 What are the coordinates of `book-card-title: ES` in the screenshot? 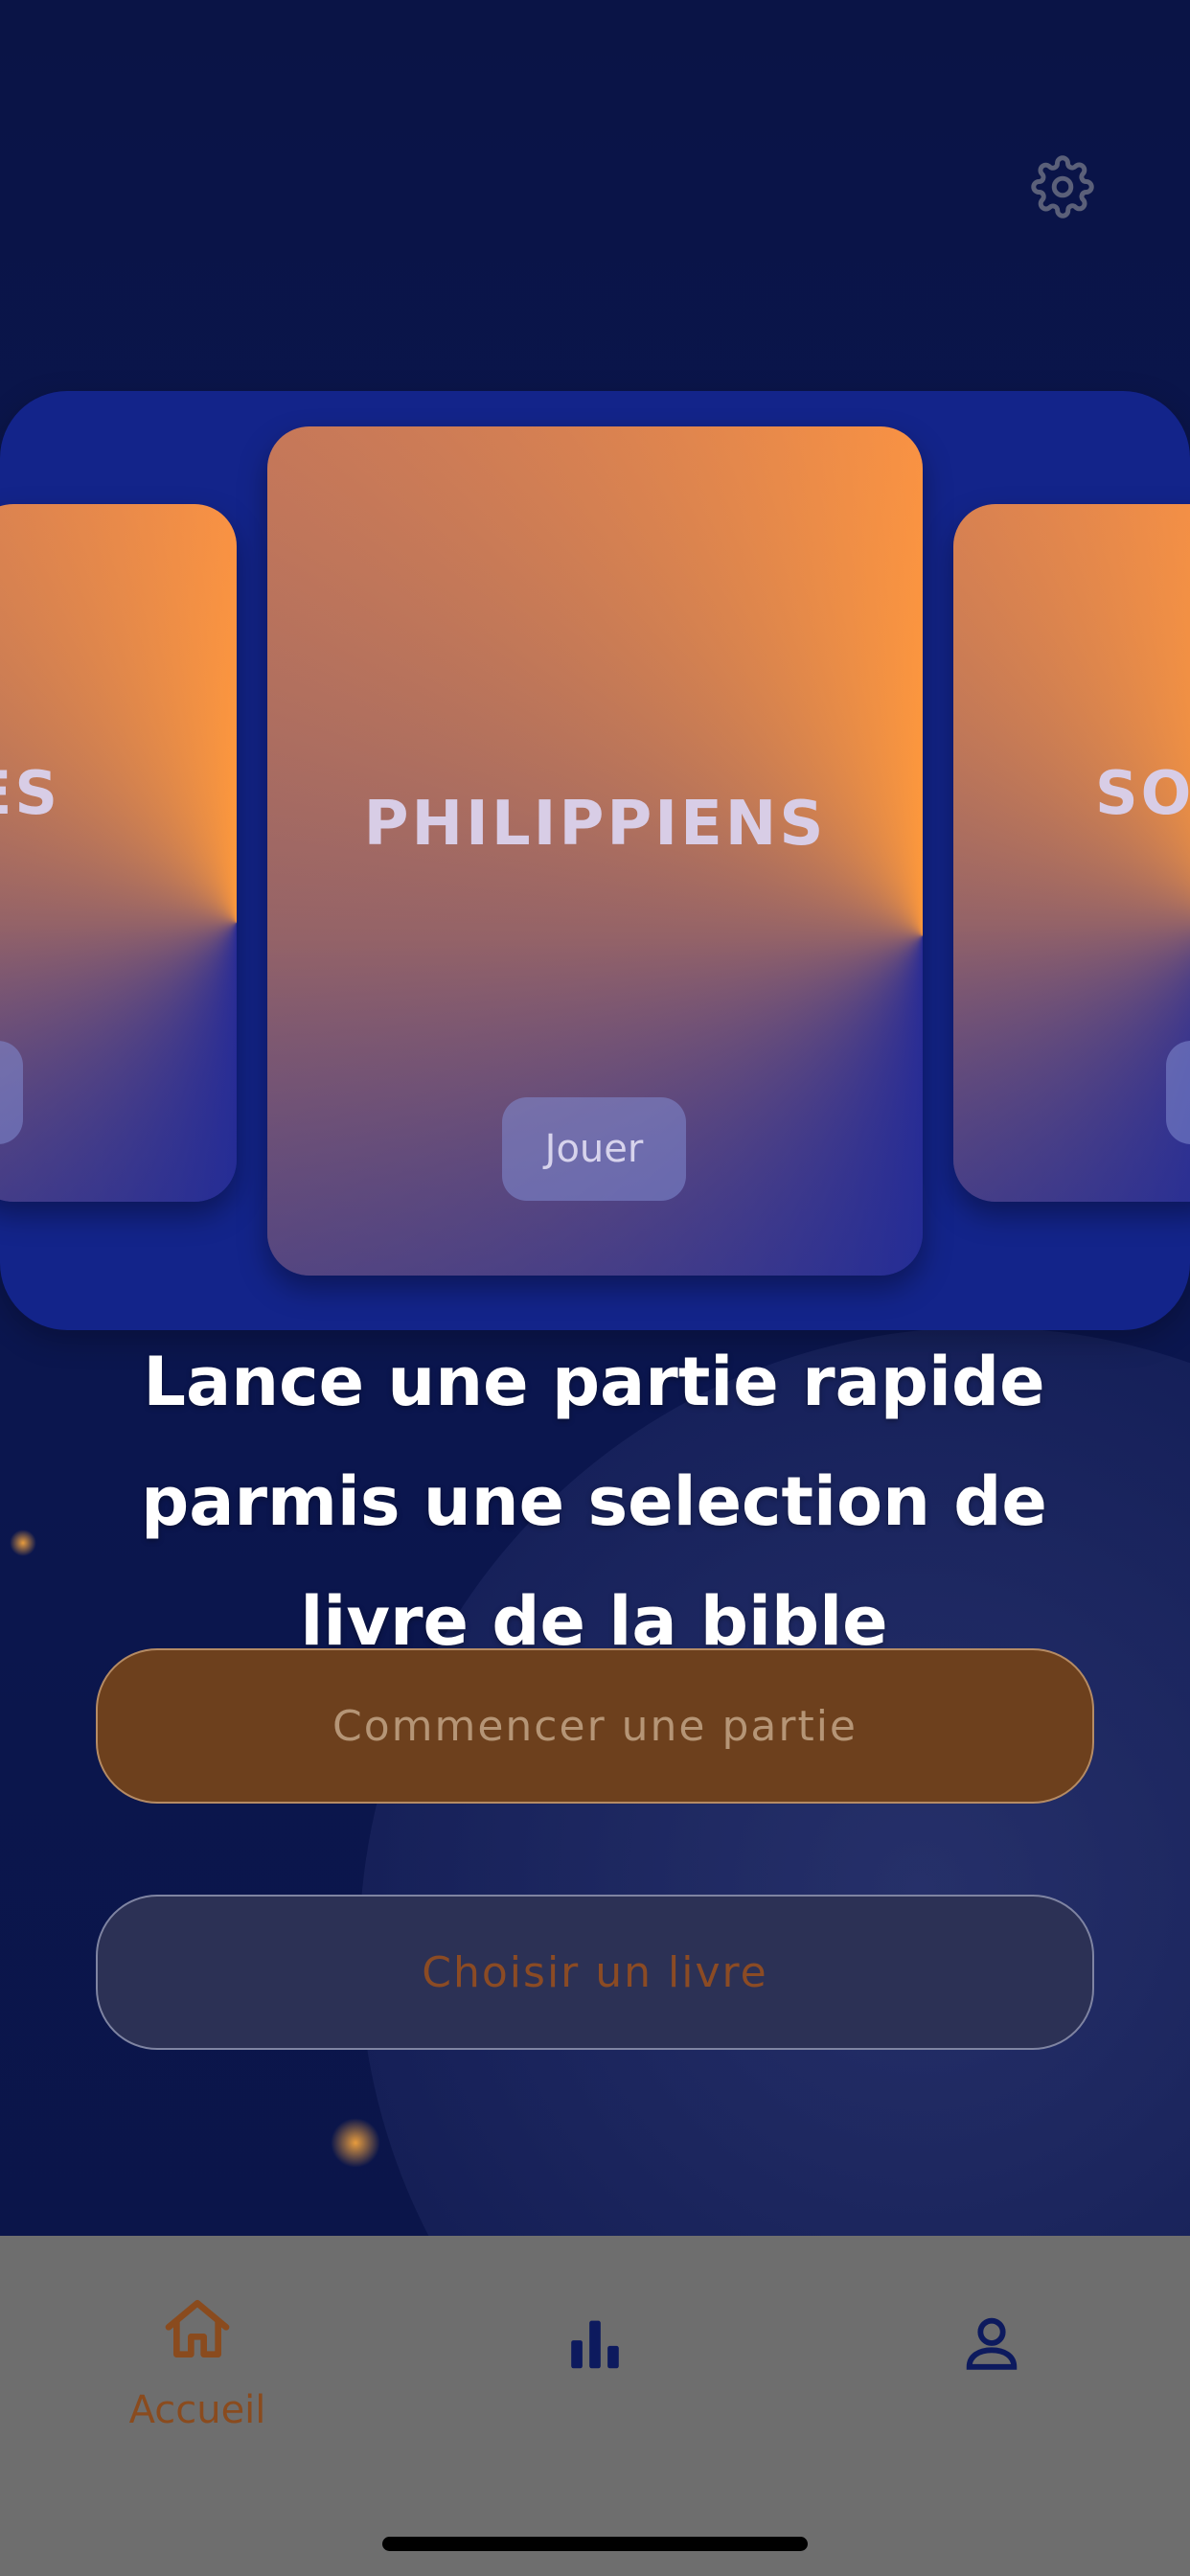 It's located at (31, 793).